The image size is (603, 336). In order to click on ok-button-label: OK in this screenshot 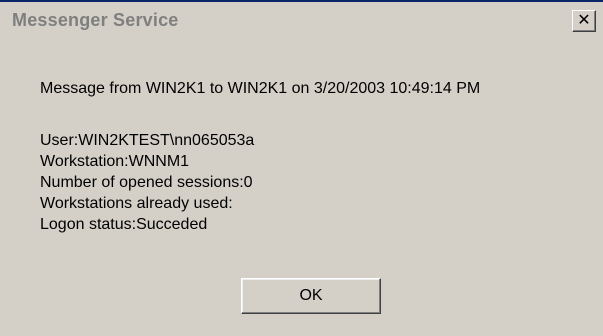, I will do `click(311, 295)`.